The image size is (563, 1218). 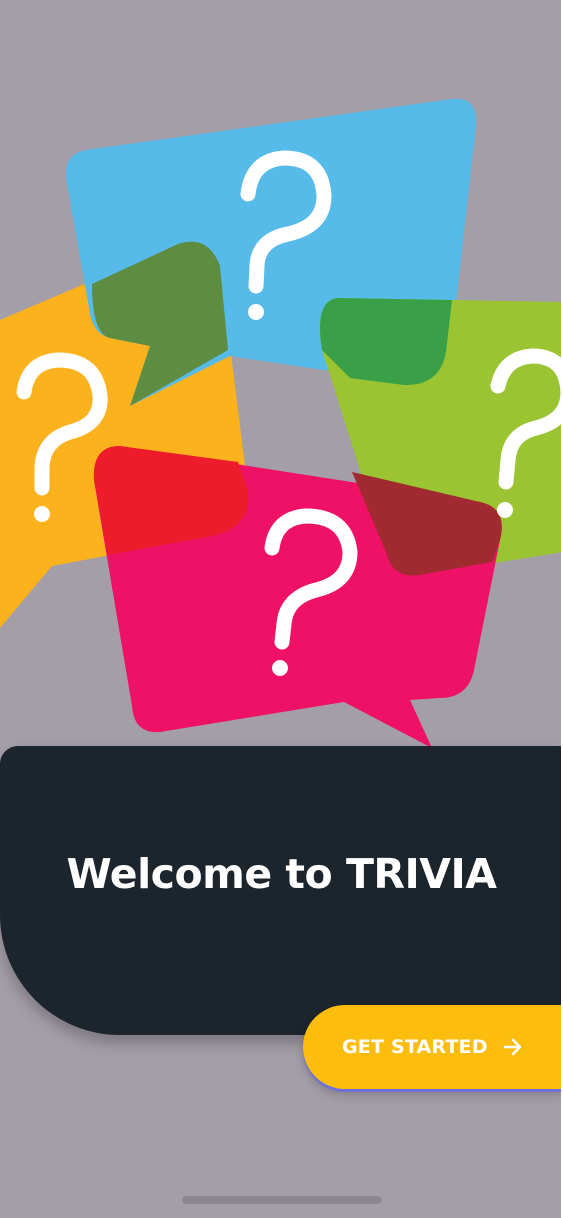 What do you see at coordinates (415, 1047) in the screenshot?
I see `get-started-label: GET STARTED` at bounding box center [415, 1047].